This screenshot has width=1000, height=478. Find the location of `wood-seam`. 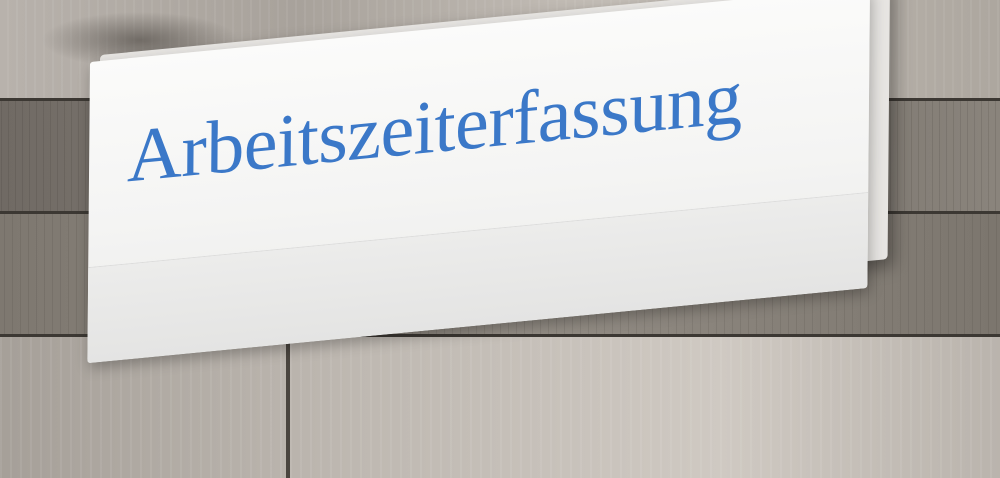

wood-seam is located at coordinates (288, 409).